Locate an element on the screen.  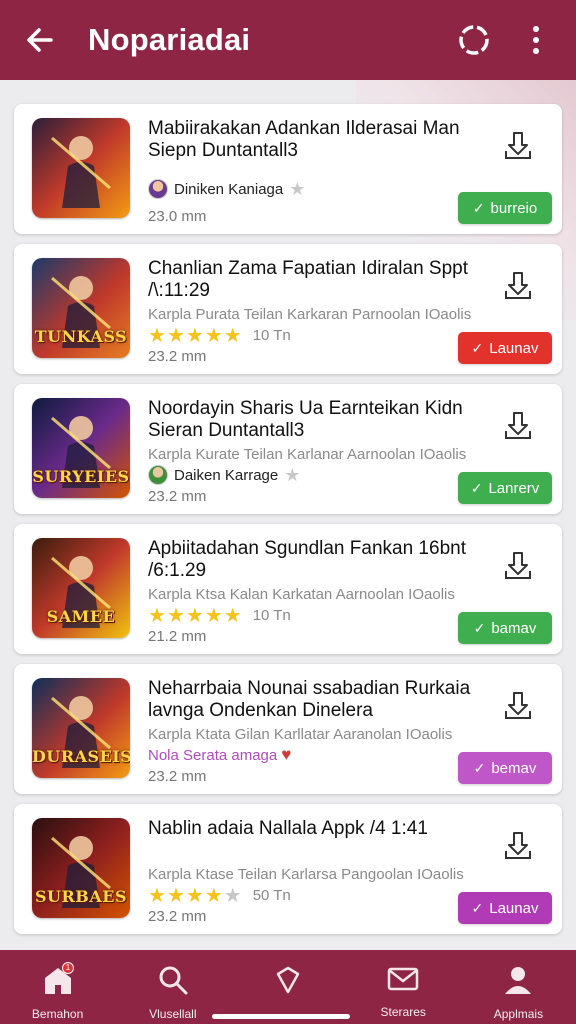
bottom-navigation: 1 Bemahon Vlusellall Sterares Applmais is located at coordinates (288, 987).